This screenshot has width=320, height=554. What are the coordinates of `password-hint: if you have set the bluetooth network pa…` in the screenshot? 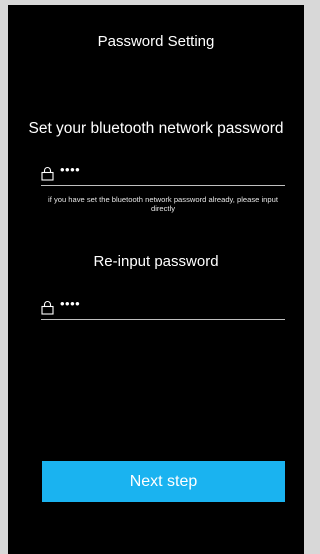 It's located at (163, 204).